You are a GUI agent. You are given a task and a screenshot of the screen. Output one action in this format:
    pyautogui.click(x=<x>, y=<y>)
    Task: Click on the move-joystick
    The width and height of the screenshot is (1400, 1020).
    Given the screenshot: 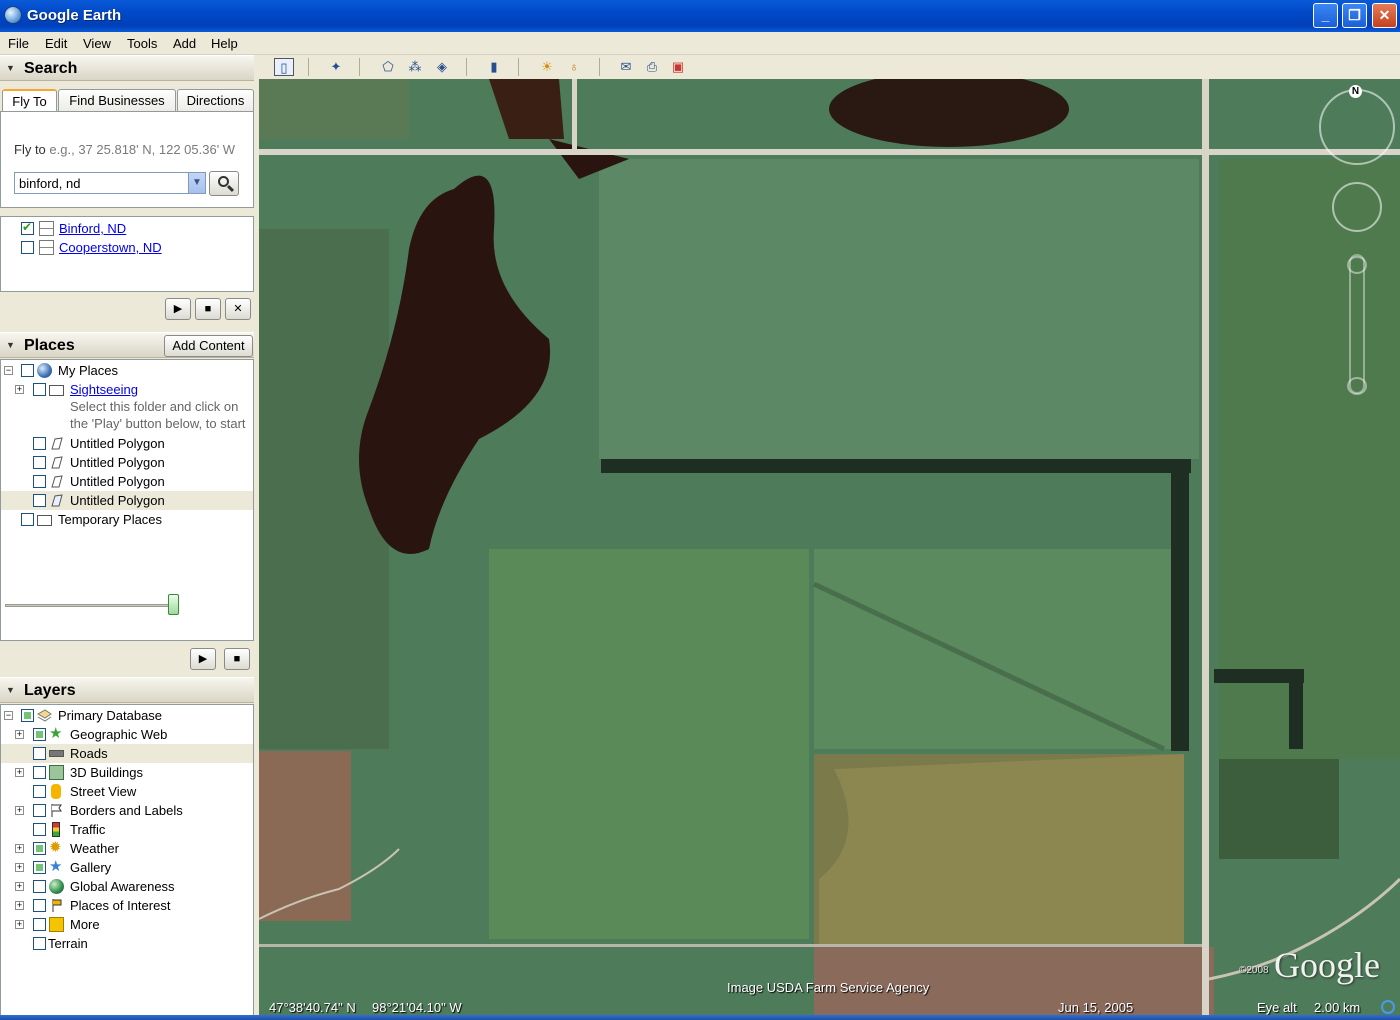 What is the action you would take?
    pyautogui.click(x=1357, y=207)
    